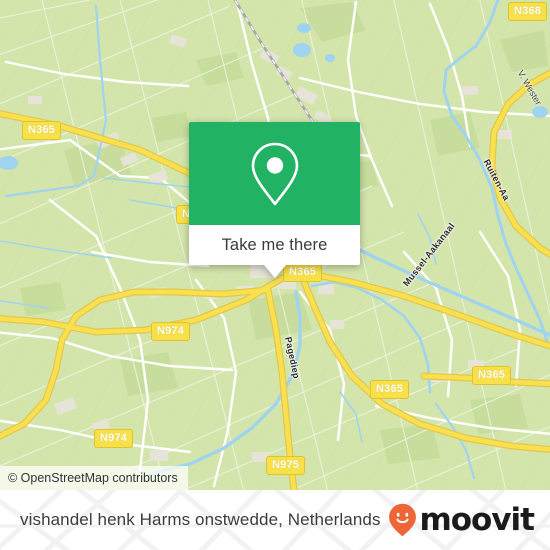 This screenshot has width=550, height=550. I want to click on moovit-brand: moovit, so click(461, 519).